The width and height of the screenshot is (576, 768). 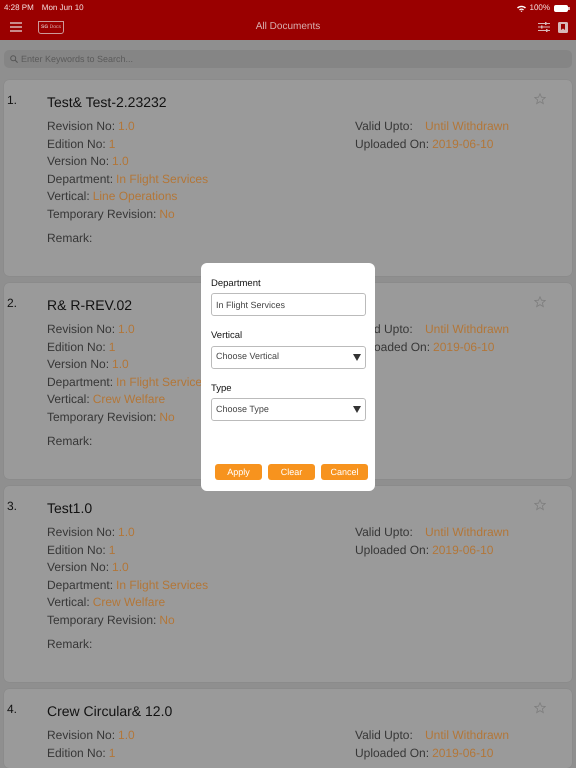 I want to click on filter-icon, so click(x=544, y=27).